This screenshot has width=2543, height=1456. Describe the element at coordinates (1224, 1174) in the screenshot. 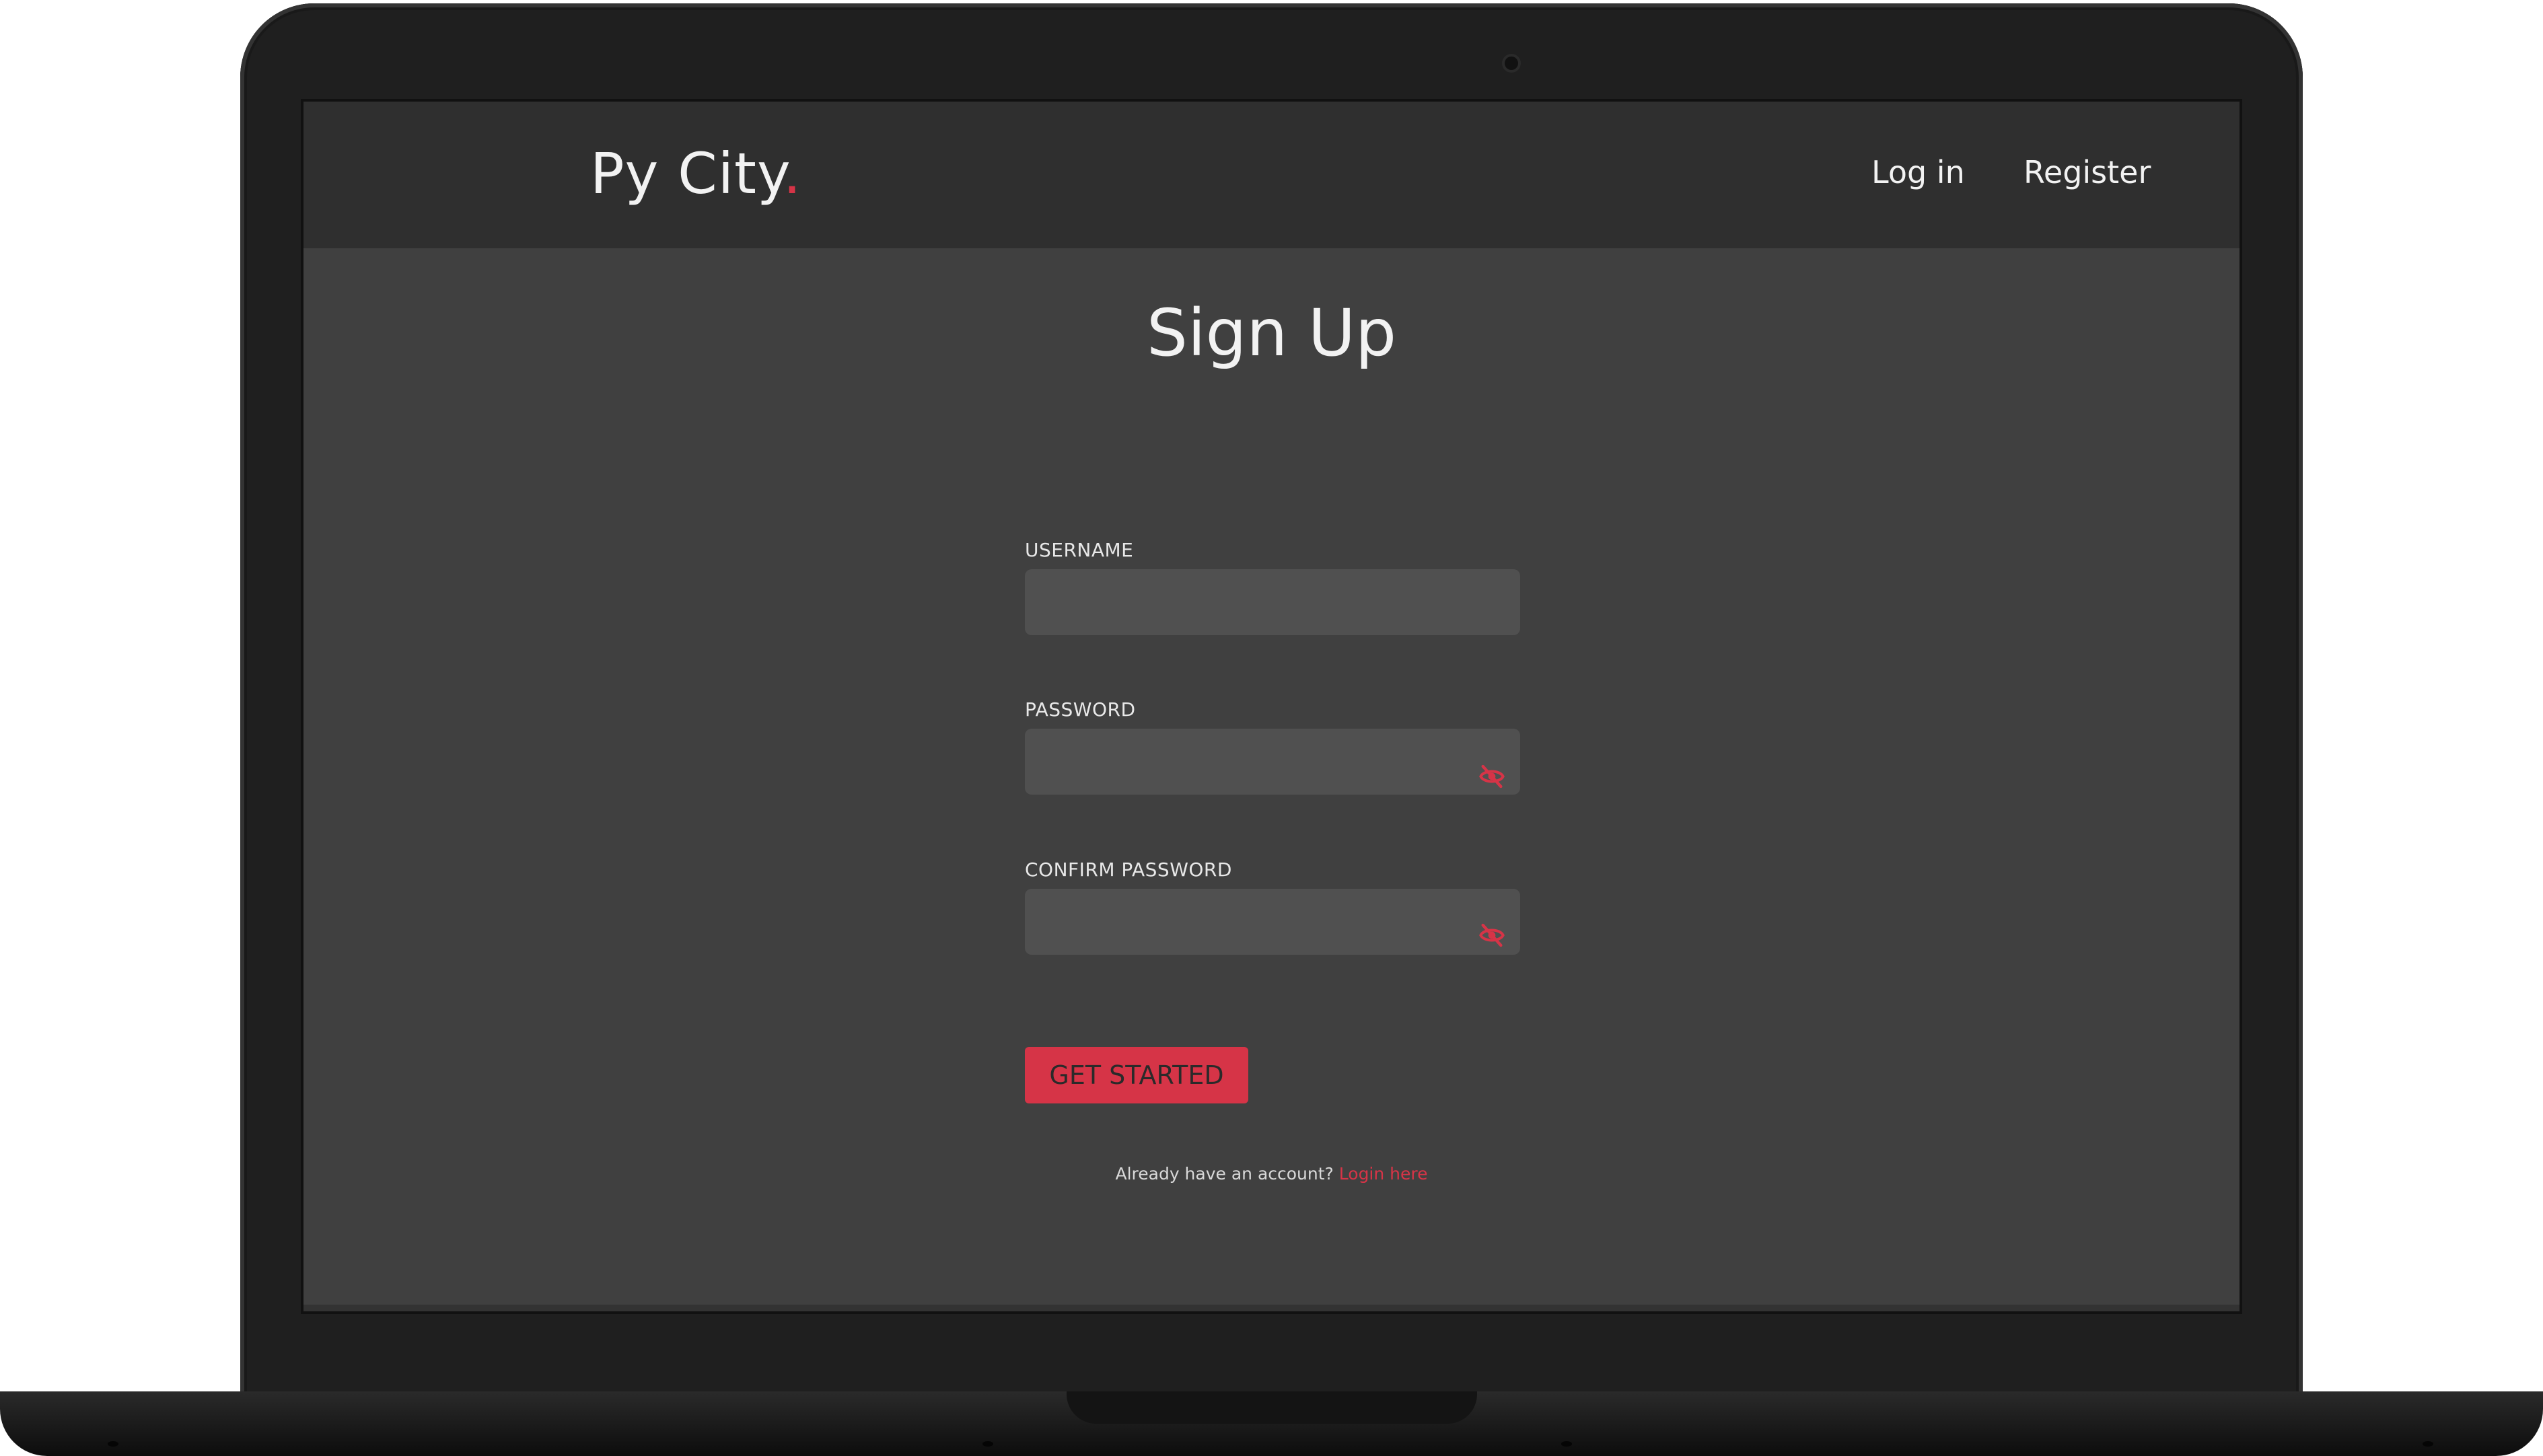

I see `account-prompt-text: Already have an account?` at that location.